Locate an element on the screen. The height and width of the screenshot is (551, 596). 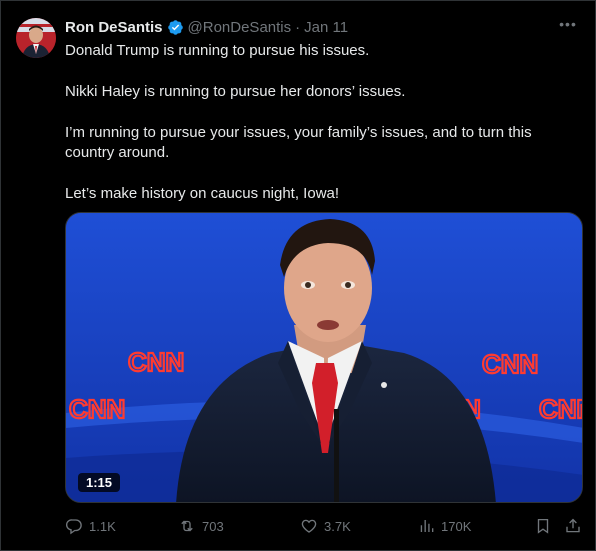
share-icon is located at coordinates (573, 525).